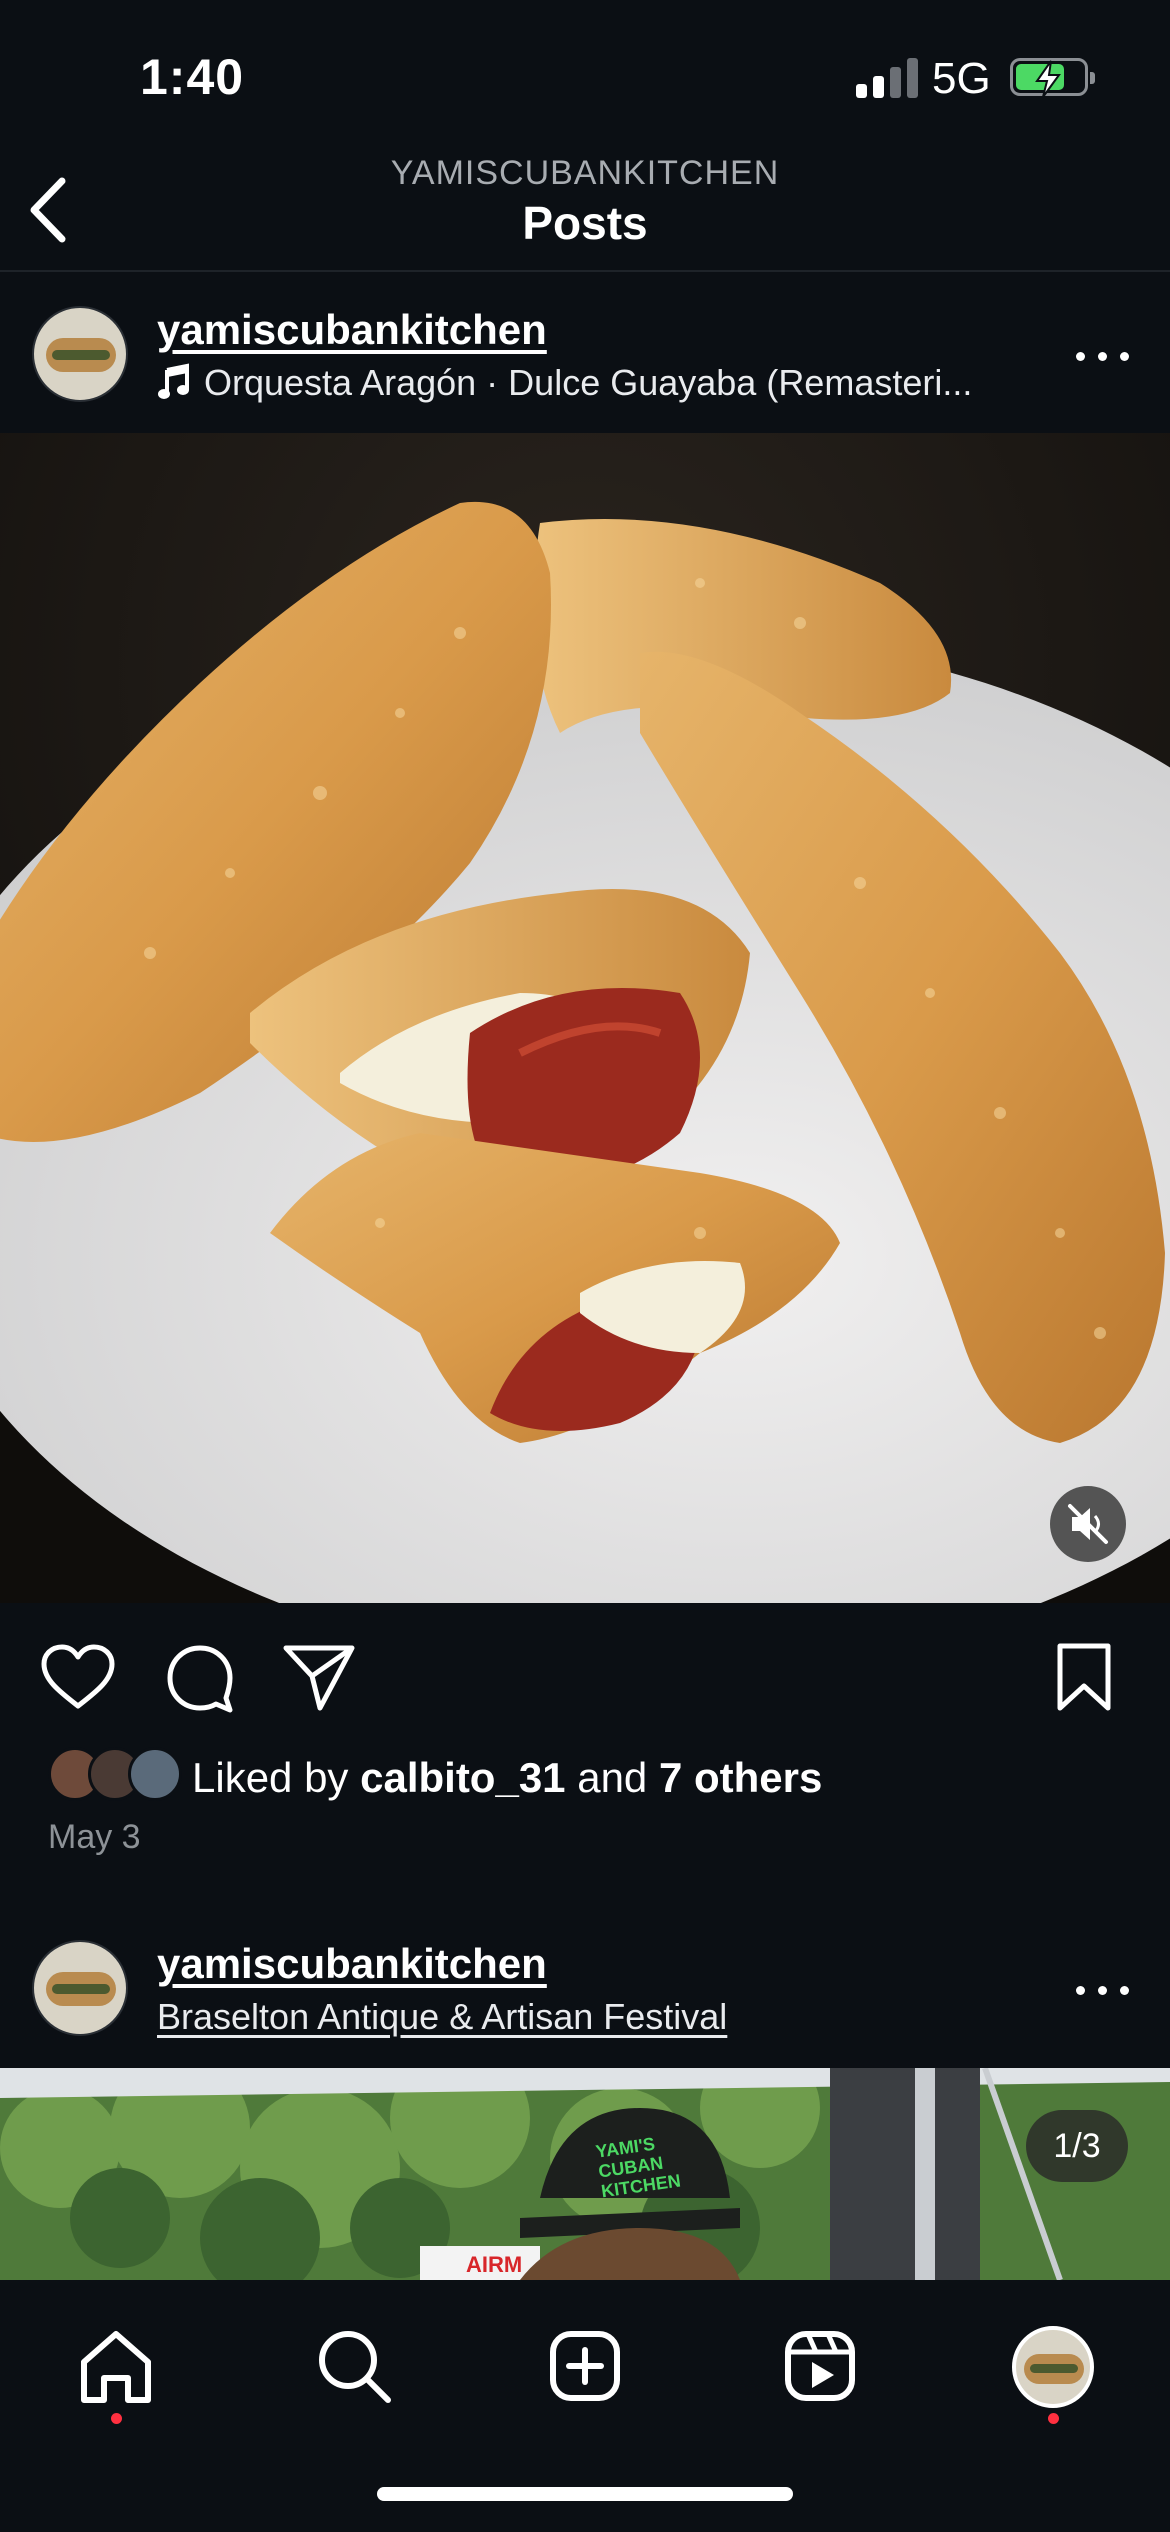  What do you see at coordinates (118, 1775) in the screenshot?
I see `liked-by-avatars` at bounding box center [118, 1775].